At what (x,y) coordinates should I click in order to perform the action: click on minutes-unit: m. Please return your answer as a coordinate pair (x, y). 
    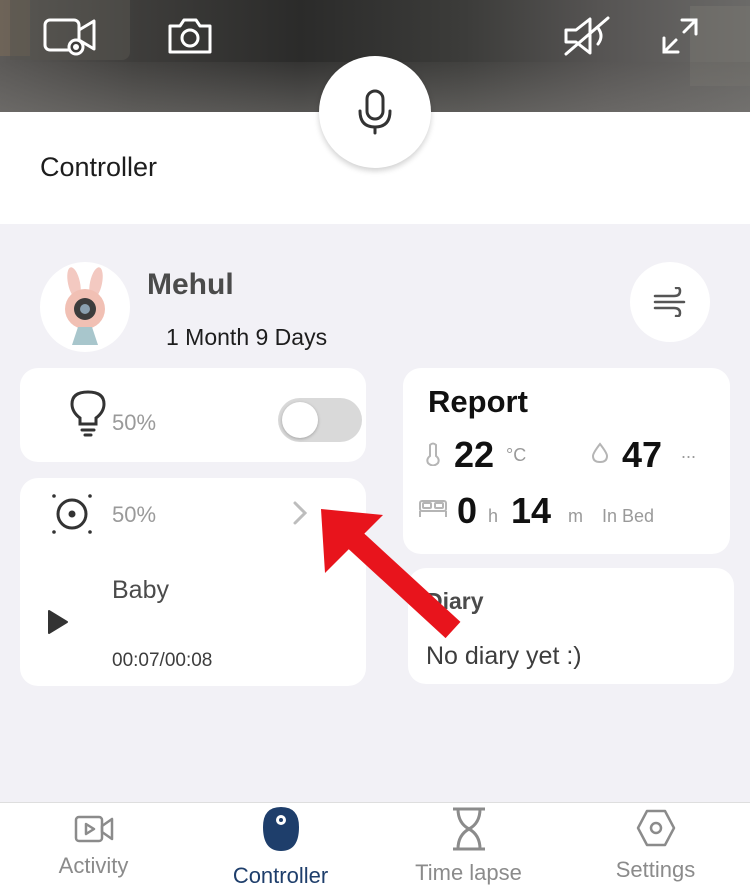
    Looking at the image, I should click on (575, 516).